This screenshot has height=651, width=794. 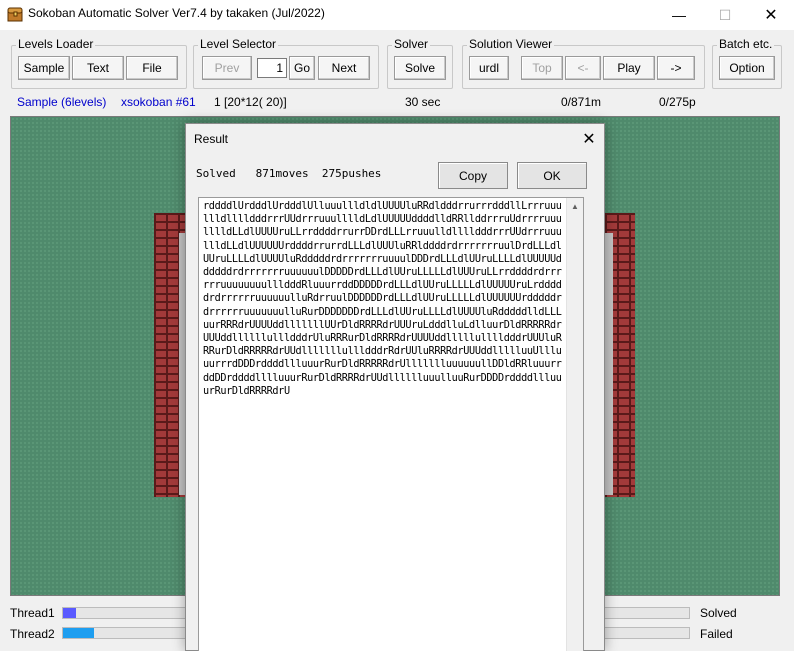 I want to click on solution-viewer-label: Solution Viewer, so click(x=511, y=44).